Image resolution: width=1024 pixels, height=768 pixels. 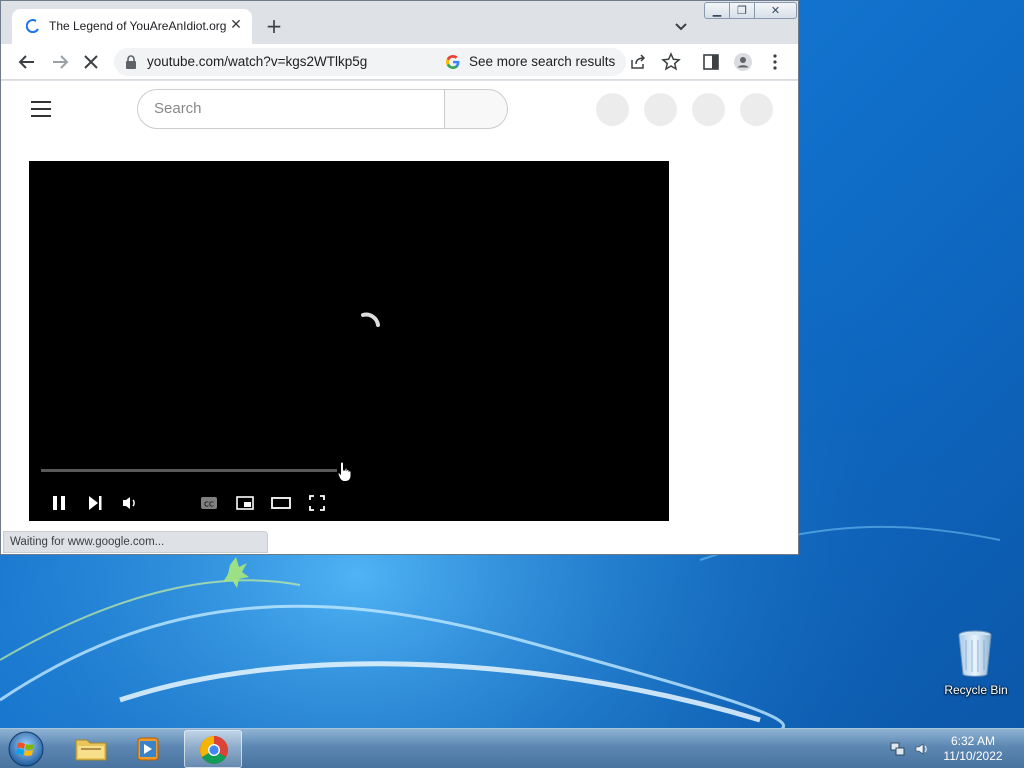 I want to click on miniplayer-icon, so click(x=245, y=503).